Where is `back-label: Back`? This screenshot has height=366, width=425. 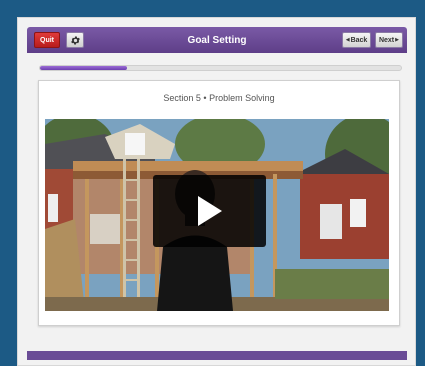
back-label: Back is located at coordinates (359, 40).